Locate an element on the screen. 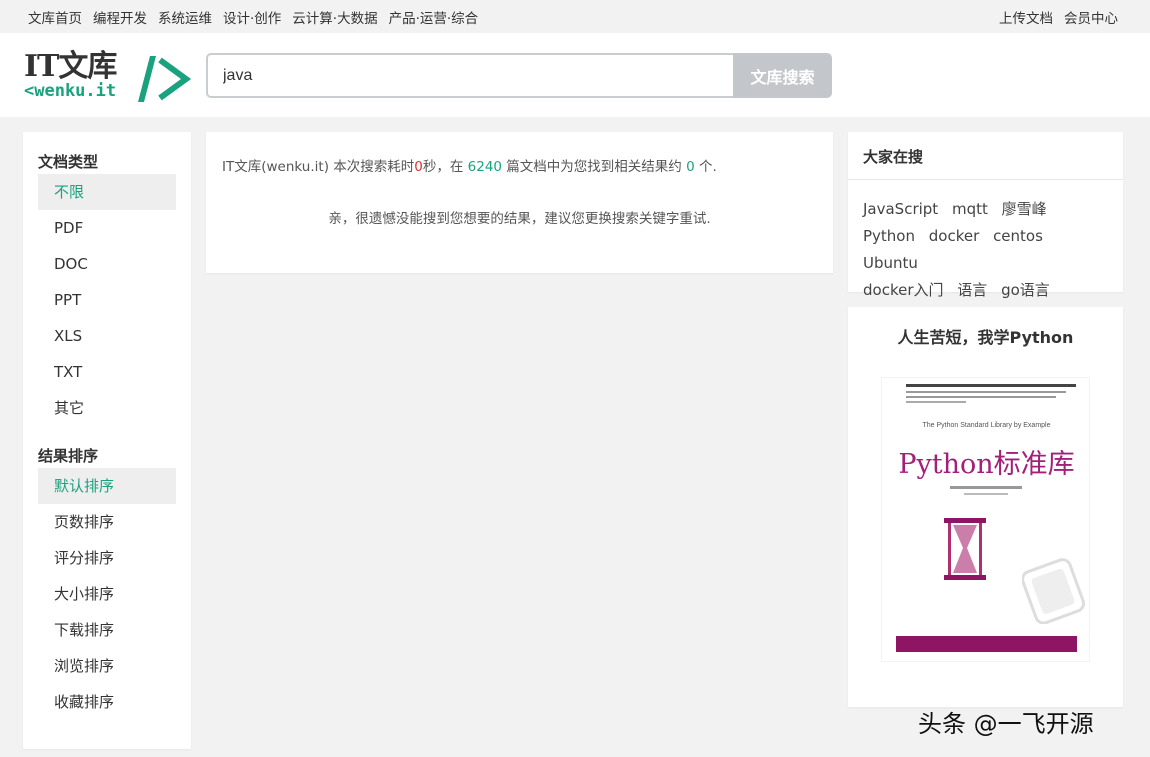 The height and width of the screenshot is (757, 1150). top-nav-right: 上传文档 会员中心 is located at coordinates (1058, 17).